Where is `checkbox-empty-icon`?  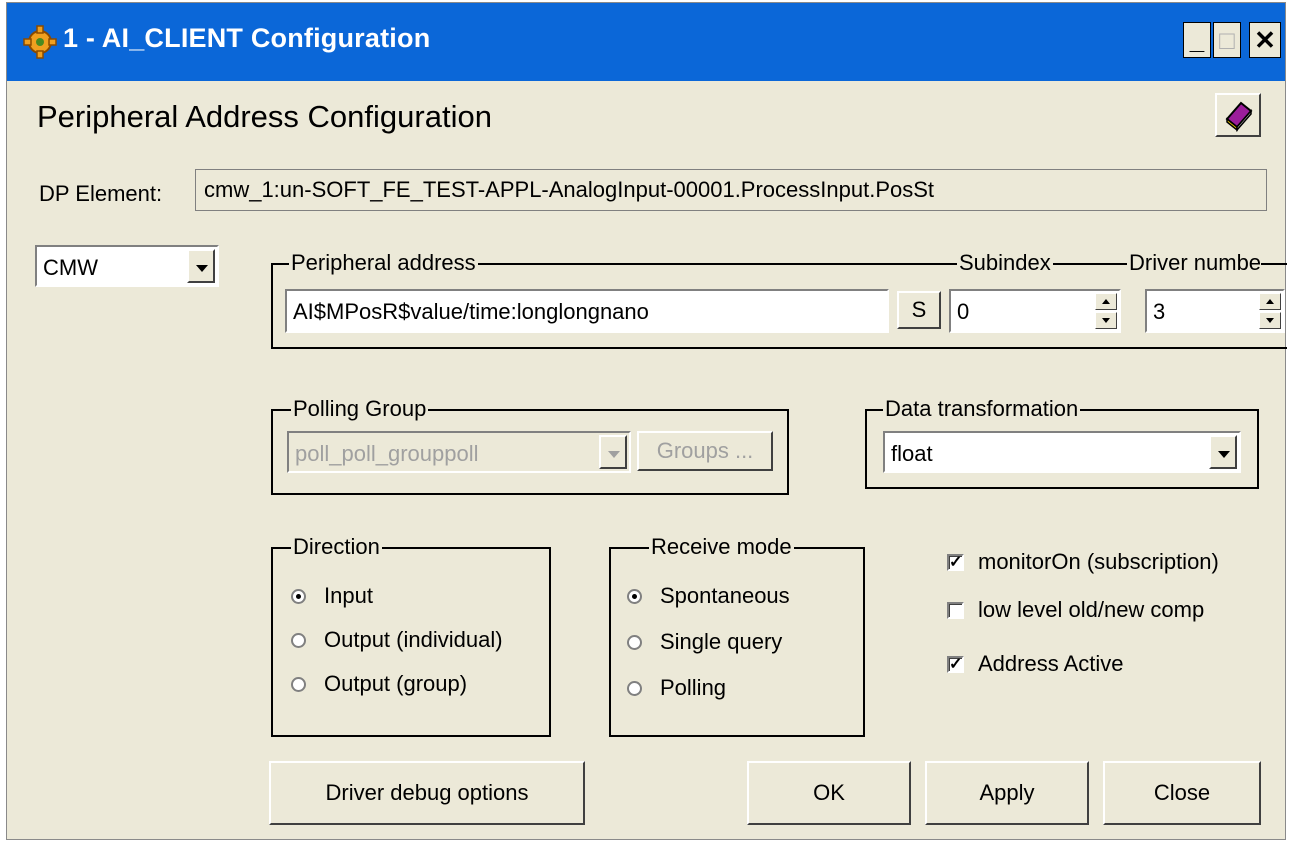
checkbox-empty-icon is located at coordinates (955, 610).